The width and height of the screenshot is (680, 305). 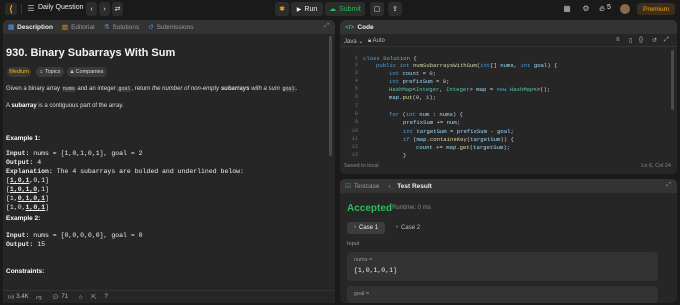 What do you see at coordinates (93, 297) in the screenshot?
I see `share-icon: ⇱` at bounding box center [93, 297].